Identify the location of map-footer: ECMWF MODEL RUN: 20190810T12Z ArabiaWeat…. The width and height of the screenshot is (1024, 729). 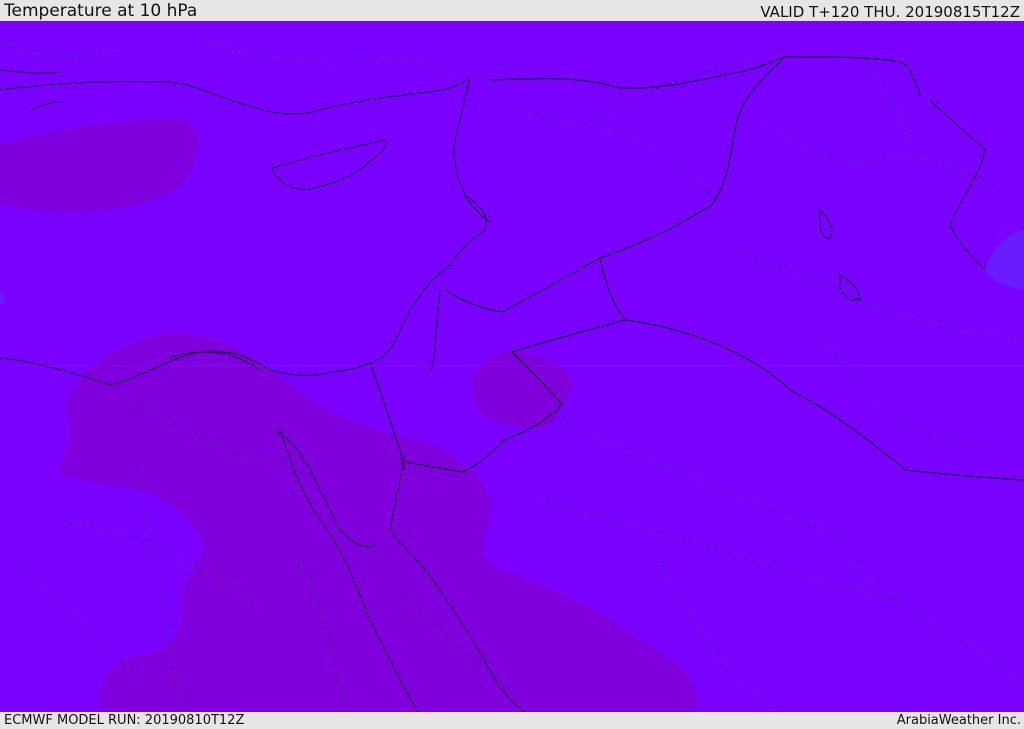
(512, 720).